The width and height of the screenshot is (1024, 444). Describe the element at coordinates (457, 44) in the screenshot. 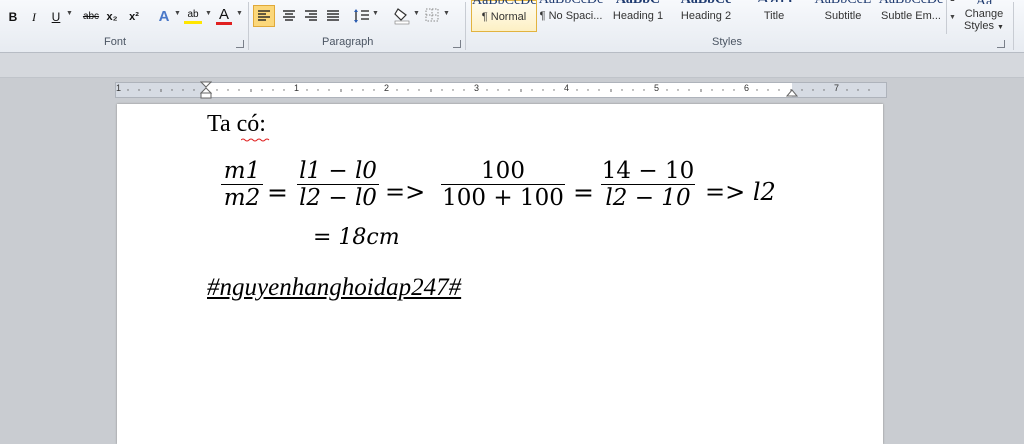

I see `paragraph-dialog-launcher-icon` at that location.